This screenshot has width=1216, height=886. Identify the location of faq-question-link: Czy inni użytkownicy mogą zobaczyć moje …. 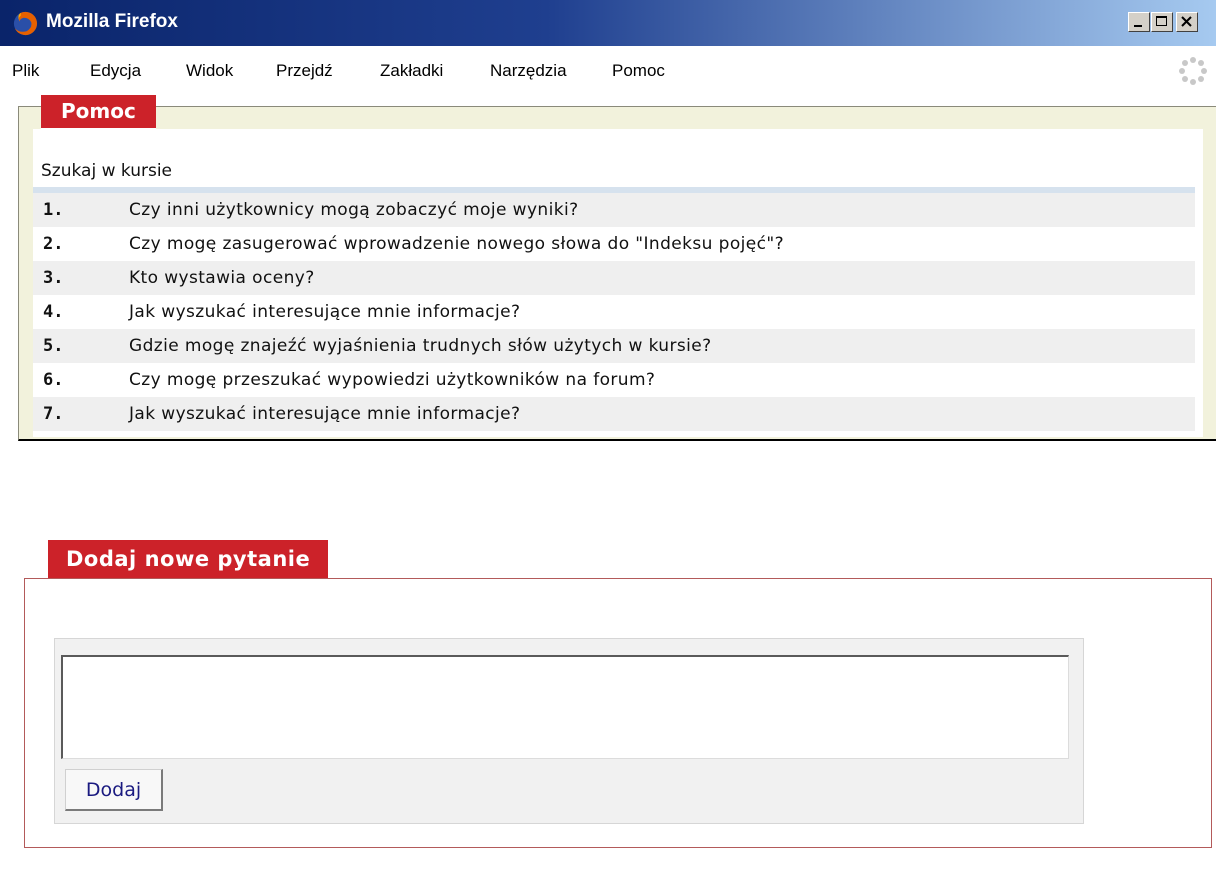
(354, 210).